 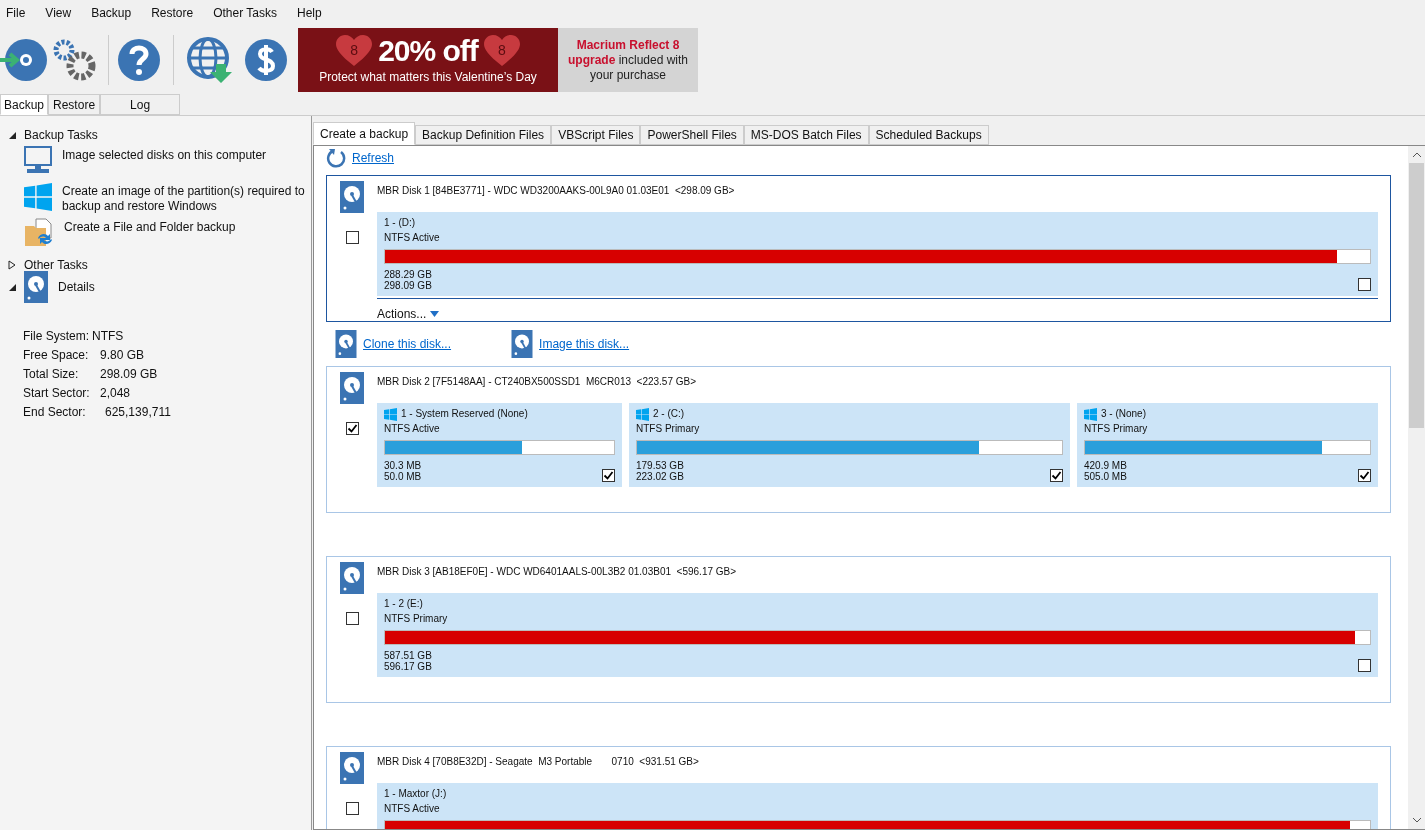 I want to click on partition-panel: 2 - (C:) NTFS Primary 179.53 GB 223.02 GB, so click(x=849, y=445).